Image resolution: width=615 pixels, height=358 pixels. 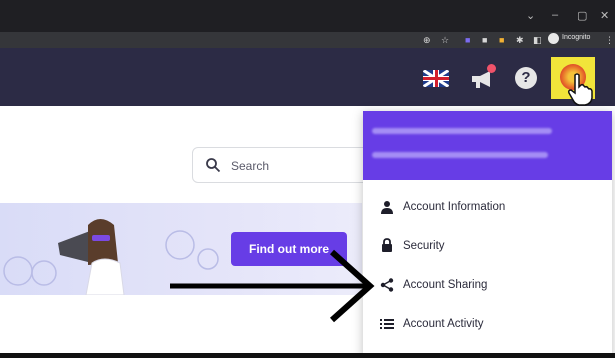 What do you see at coordinates (582, 15) in the screenshot?
I see `maximize-button: ▢` at bounding box center [582, 15].